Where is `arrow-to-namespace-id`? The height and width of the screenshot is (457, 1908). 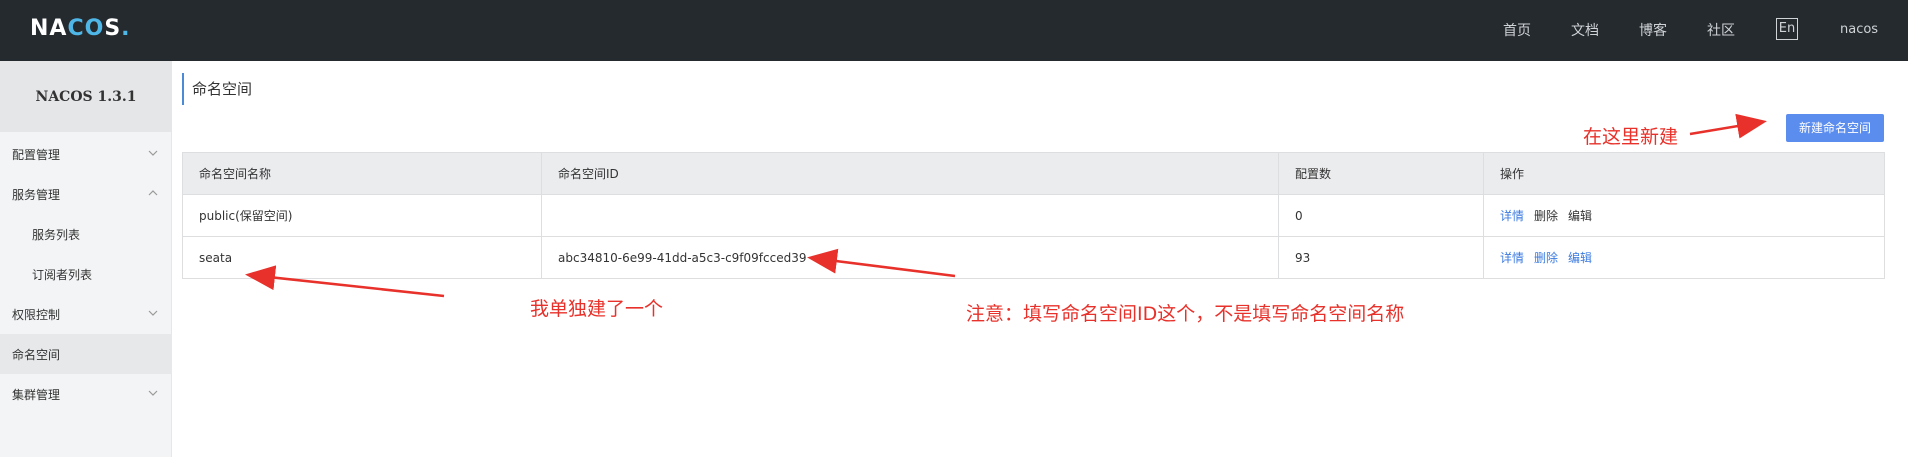 arrow-to-namespace-id is located at coordinates (881, 263).